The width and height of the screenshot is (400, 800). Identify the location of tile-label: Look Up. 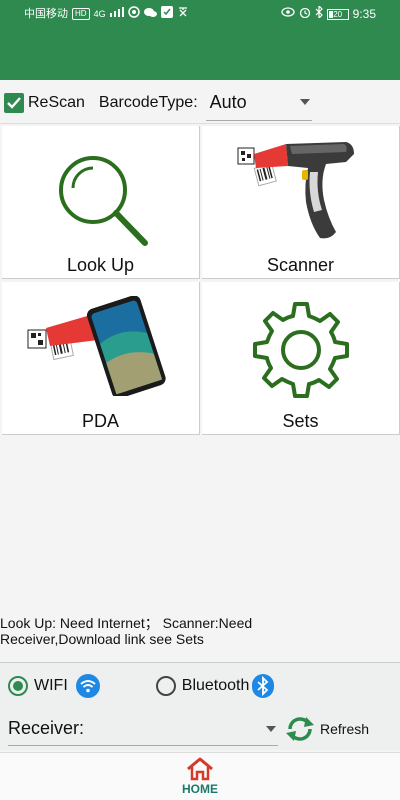
(100, 265).